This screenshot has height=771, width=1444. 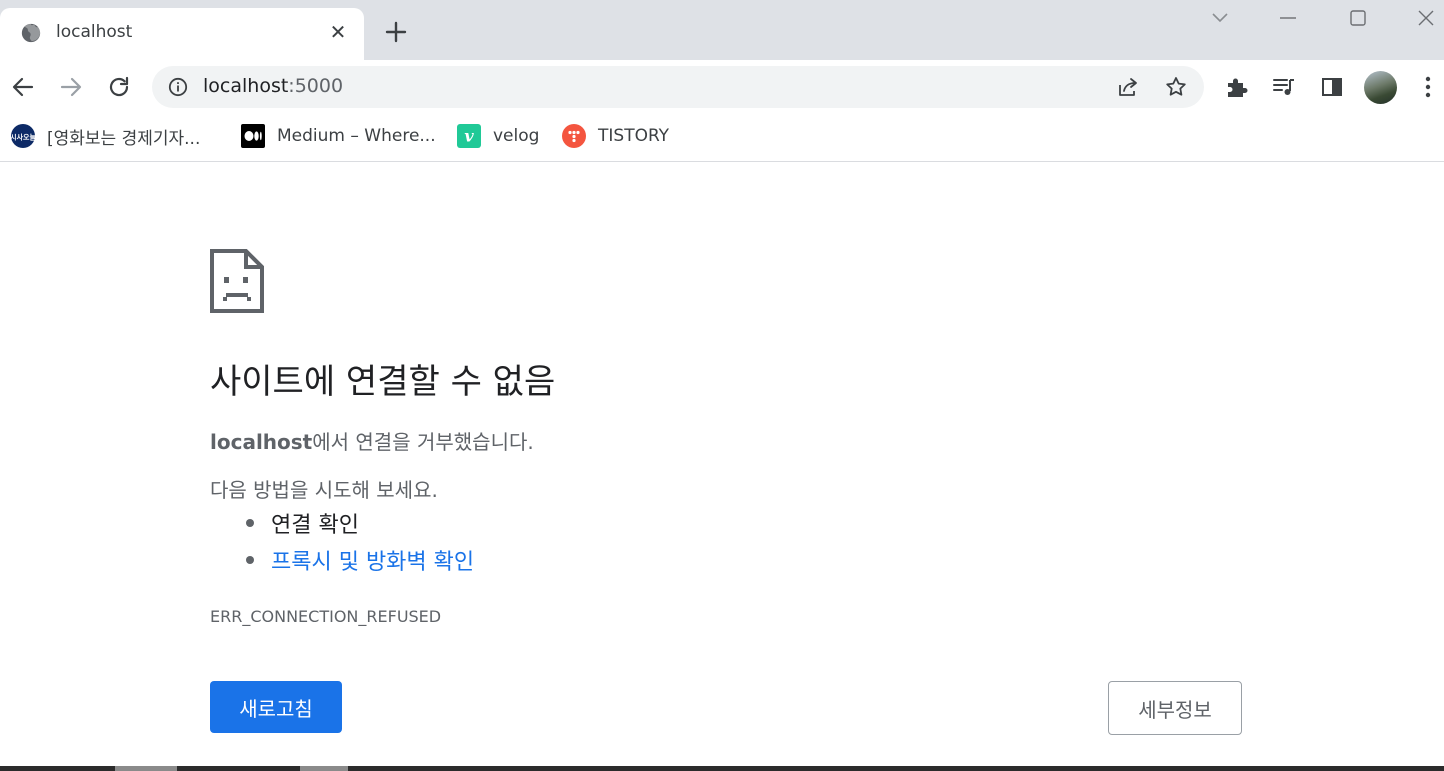 I want to click on taskbar-edge, so click(x=722, y=768).